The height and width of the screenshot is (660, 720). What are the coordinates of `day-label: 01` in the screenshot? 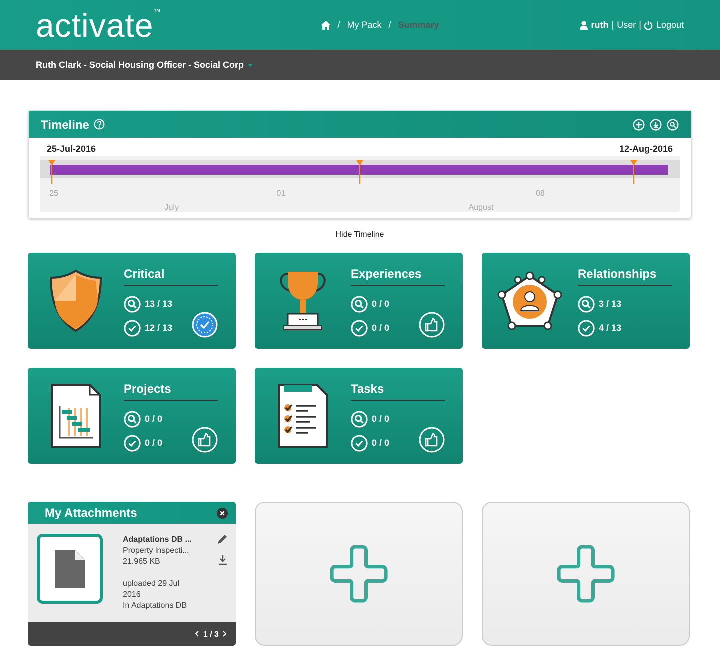 It's located at (281, 193).